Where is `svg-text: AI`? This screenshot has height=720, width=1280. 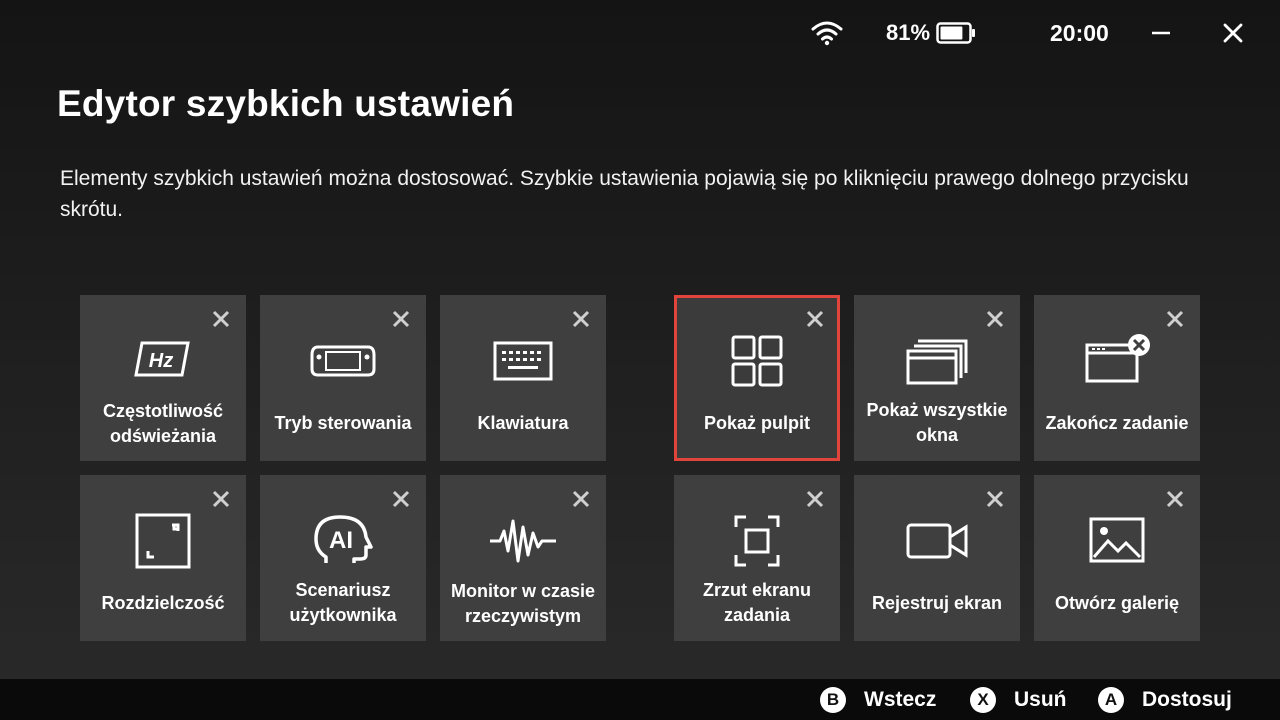 svg-text: AI is located at coordinates (341, 540).